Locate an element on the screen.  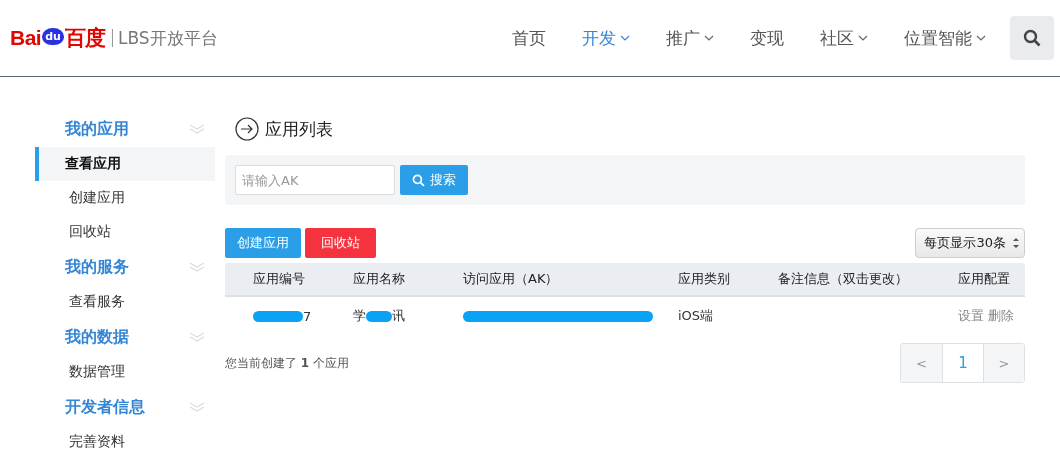
sidebar-section-title: 开发者信息 is located at coordinates (105, 407).